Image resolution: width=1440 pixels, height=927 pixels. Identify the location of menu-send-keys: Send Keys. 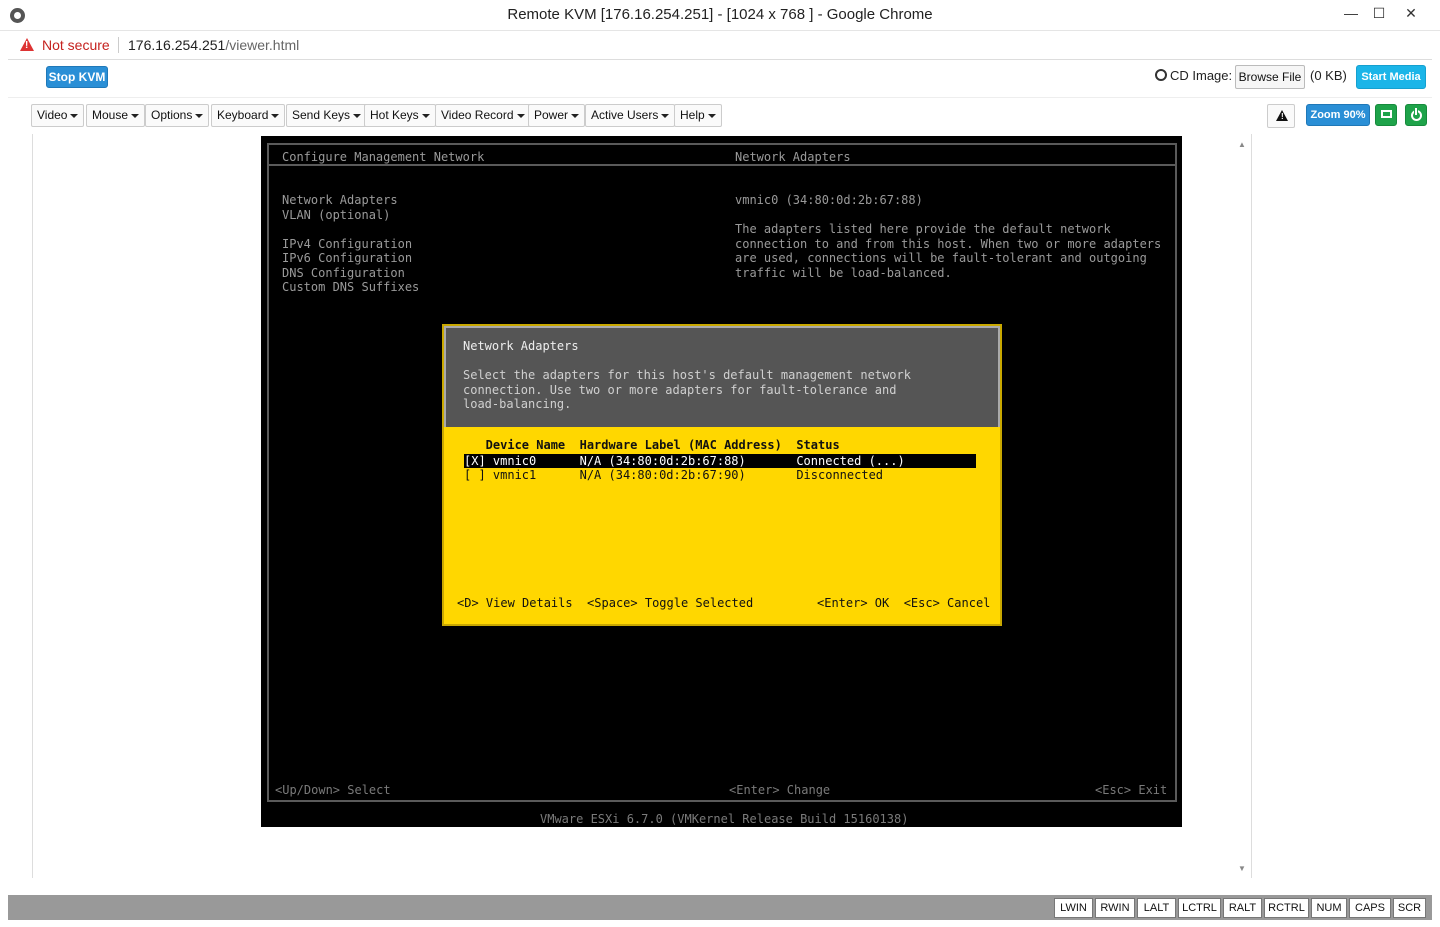
(327, 115).